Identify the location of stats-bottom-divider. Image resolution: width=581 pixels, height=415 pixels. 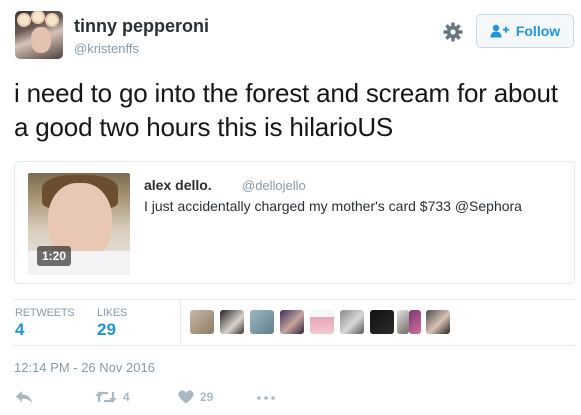
(294, 345).